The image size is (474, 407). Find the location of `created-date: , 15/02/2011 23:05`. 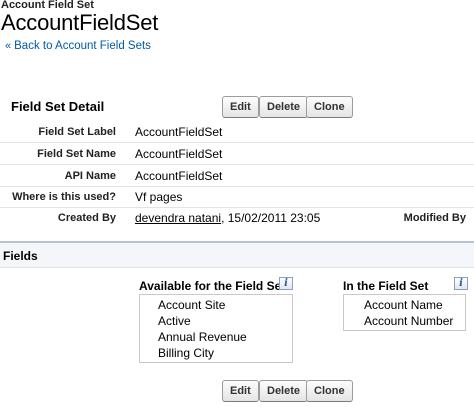

created-date: , 15/02/2011 23:05 is located at coordinates (271, 218).